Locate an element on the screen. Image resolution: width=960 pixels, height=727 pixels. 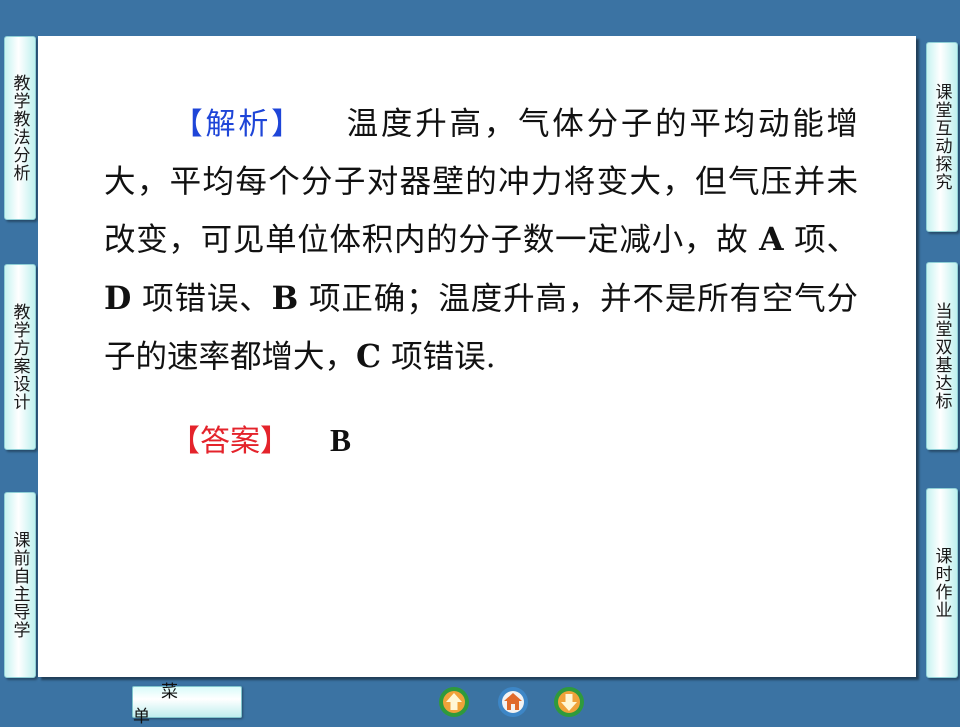
tab-label: 课堂互动探究 is located at coordinates (941, 137).